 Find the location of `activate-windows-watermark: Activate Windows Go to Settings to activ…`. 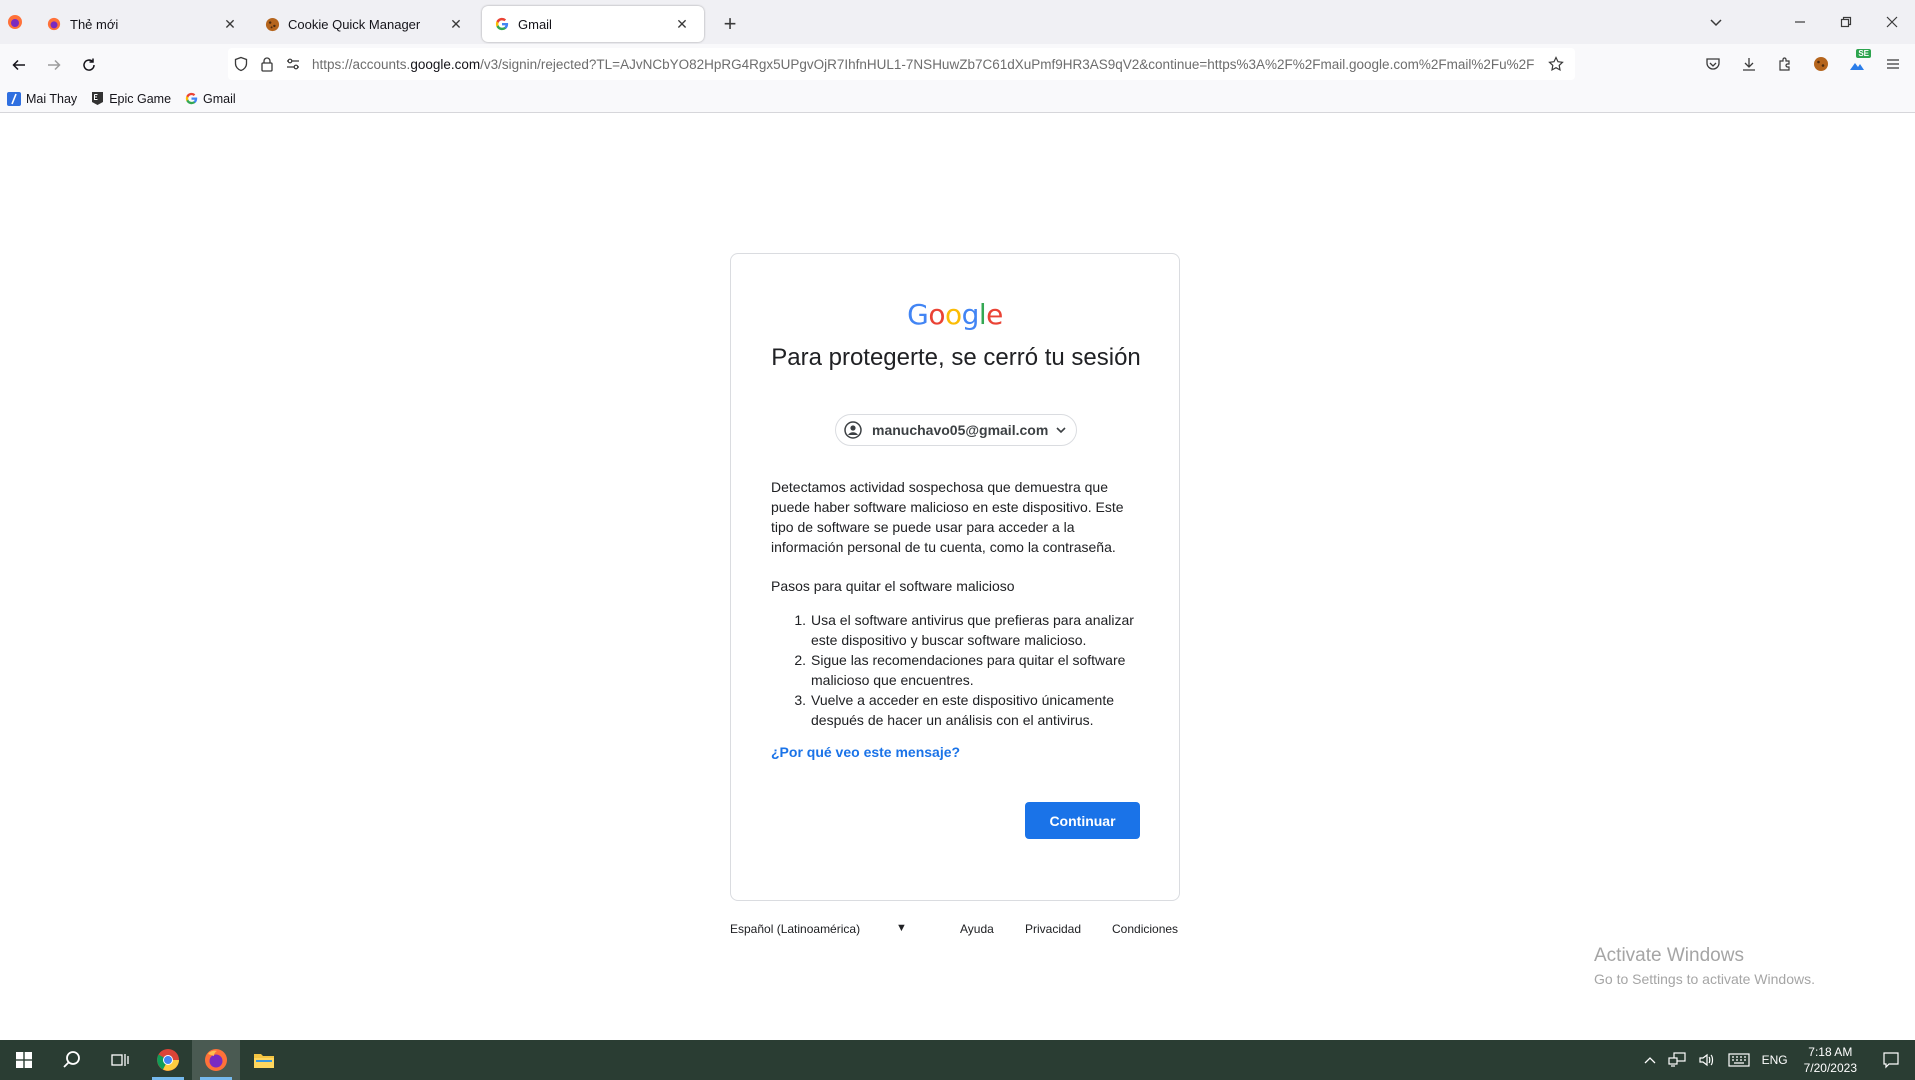

activate-windows-watermark: Activate Windows Go to Settings to activ… is located at coordinates (1704, 966).